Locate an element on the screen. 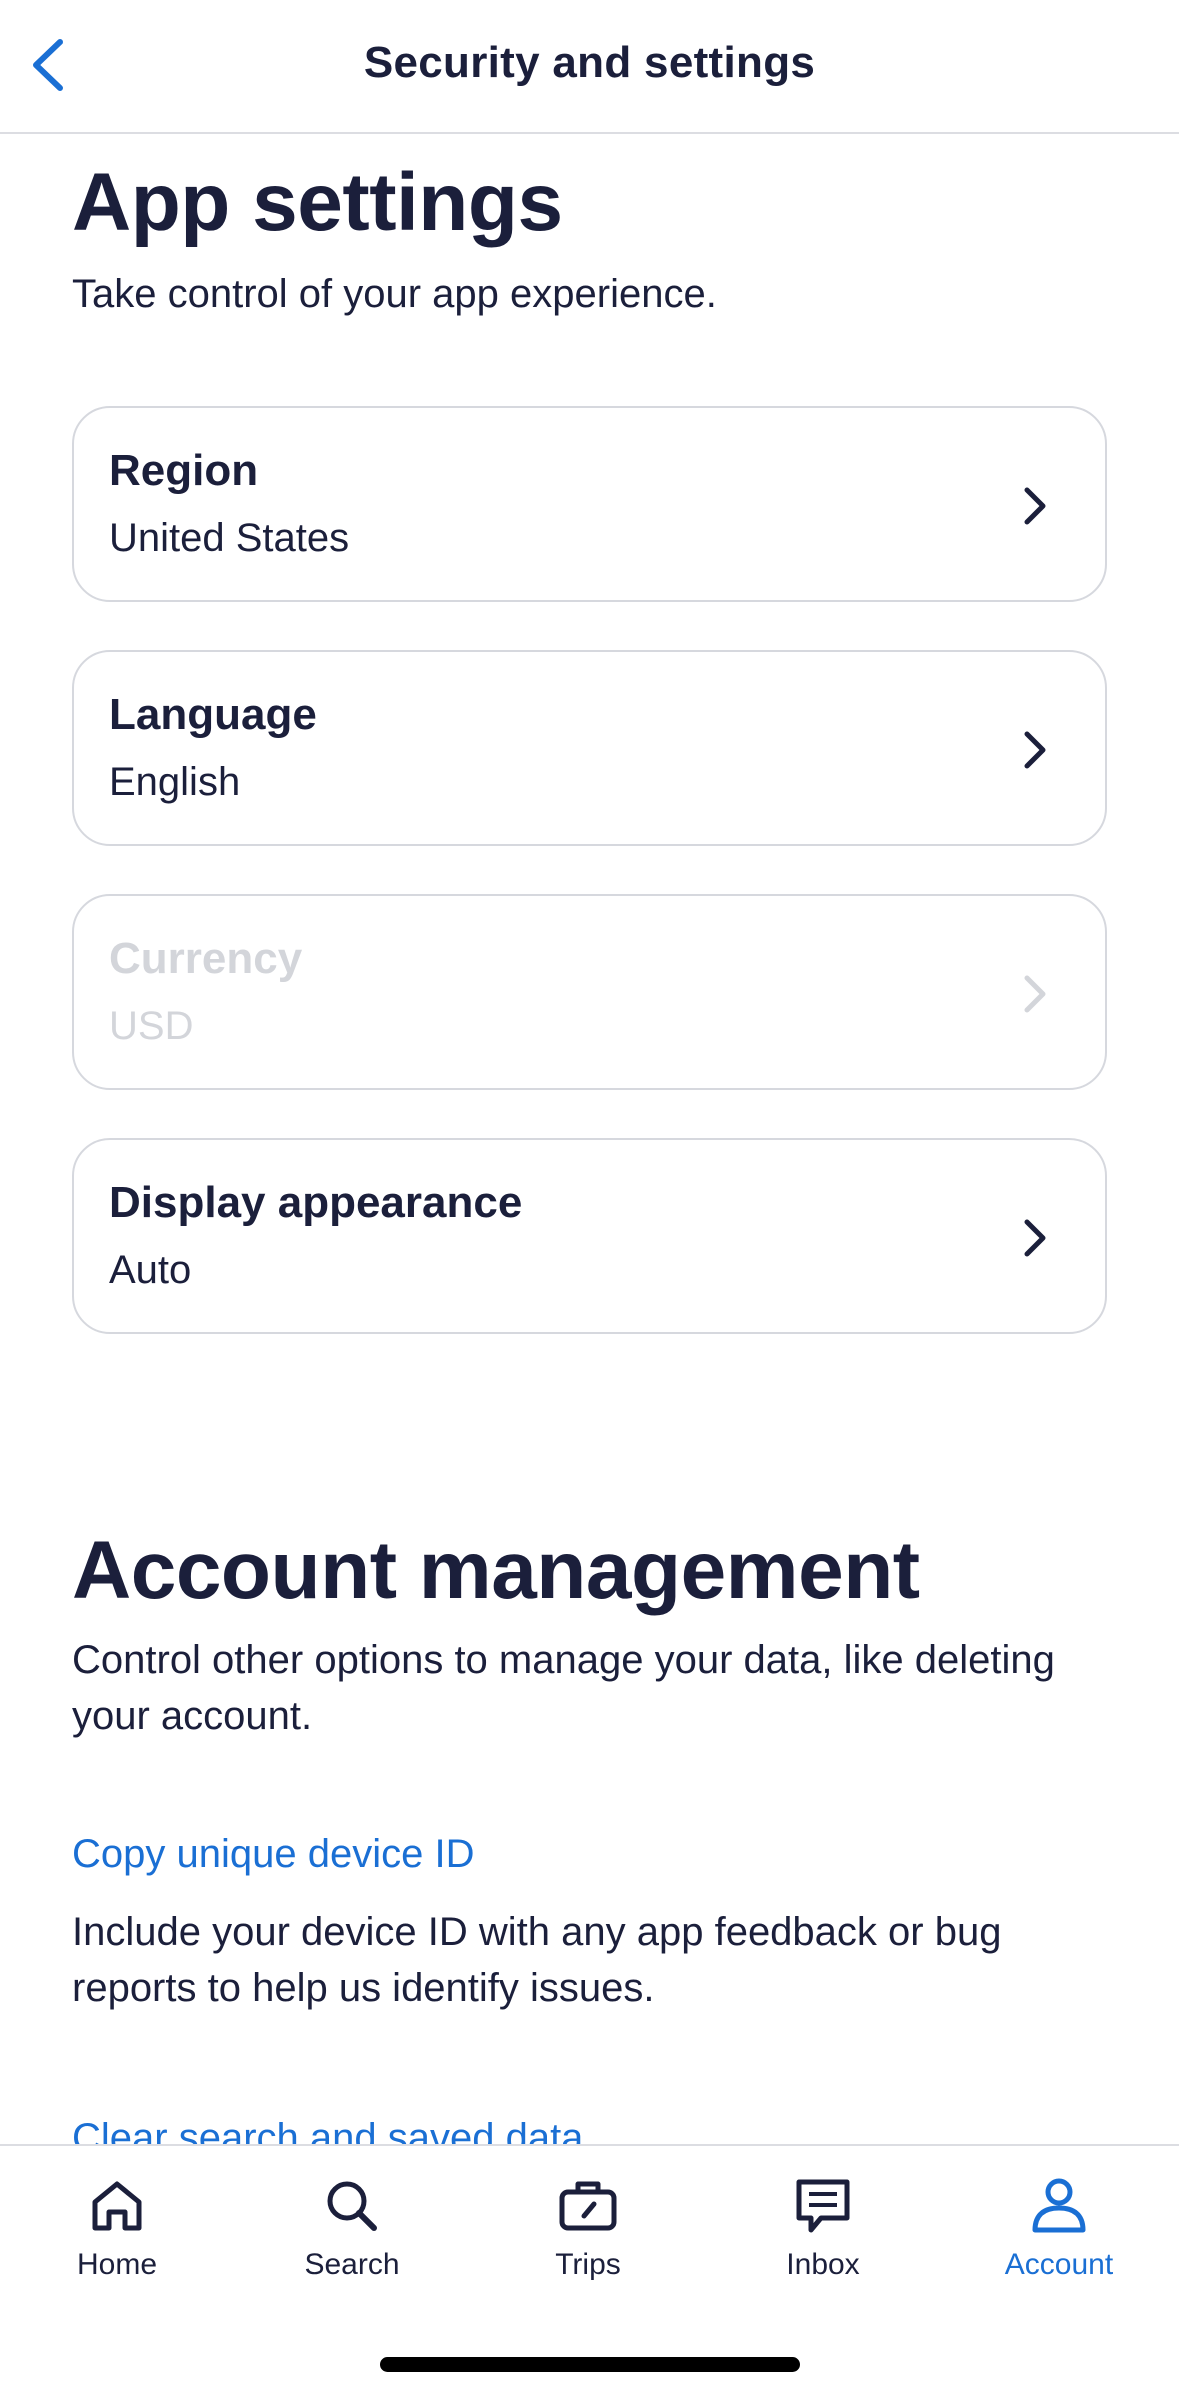  region-row: Region United States is located at coordinates (589, 504).